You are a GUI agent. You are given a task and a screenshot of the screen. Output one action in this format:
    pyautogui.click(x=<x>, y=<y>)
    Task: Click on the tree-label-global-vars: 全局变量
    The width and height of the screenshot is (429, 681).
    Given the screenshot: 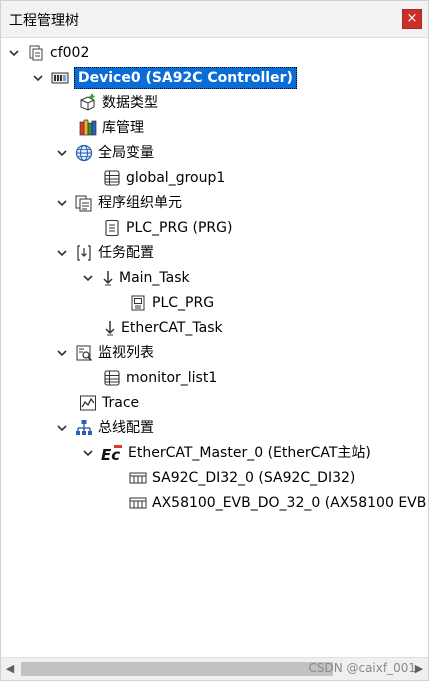 What is the action you would take?
    pyautogui.click(x=126, y=153)
    